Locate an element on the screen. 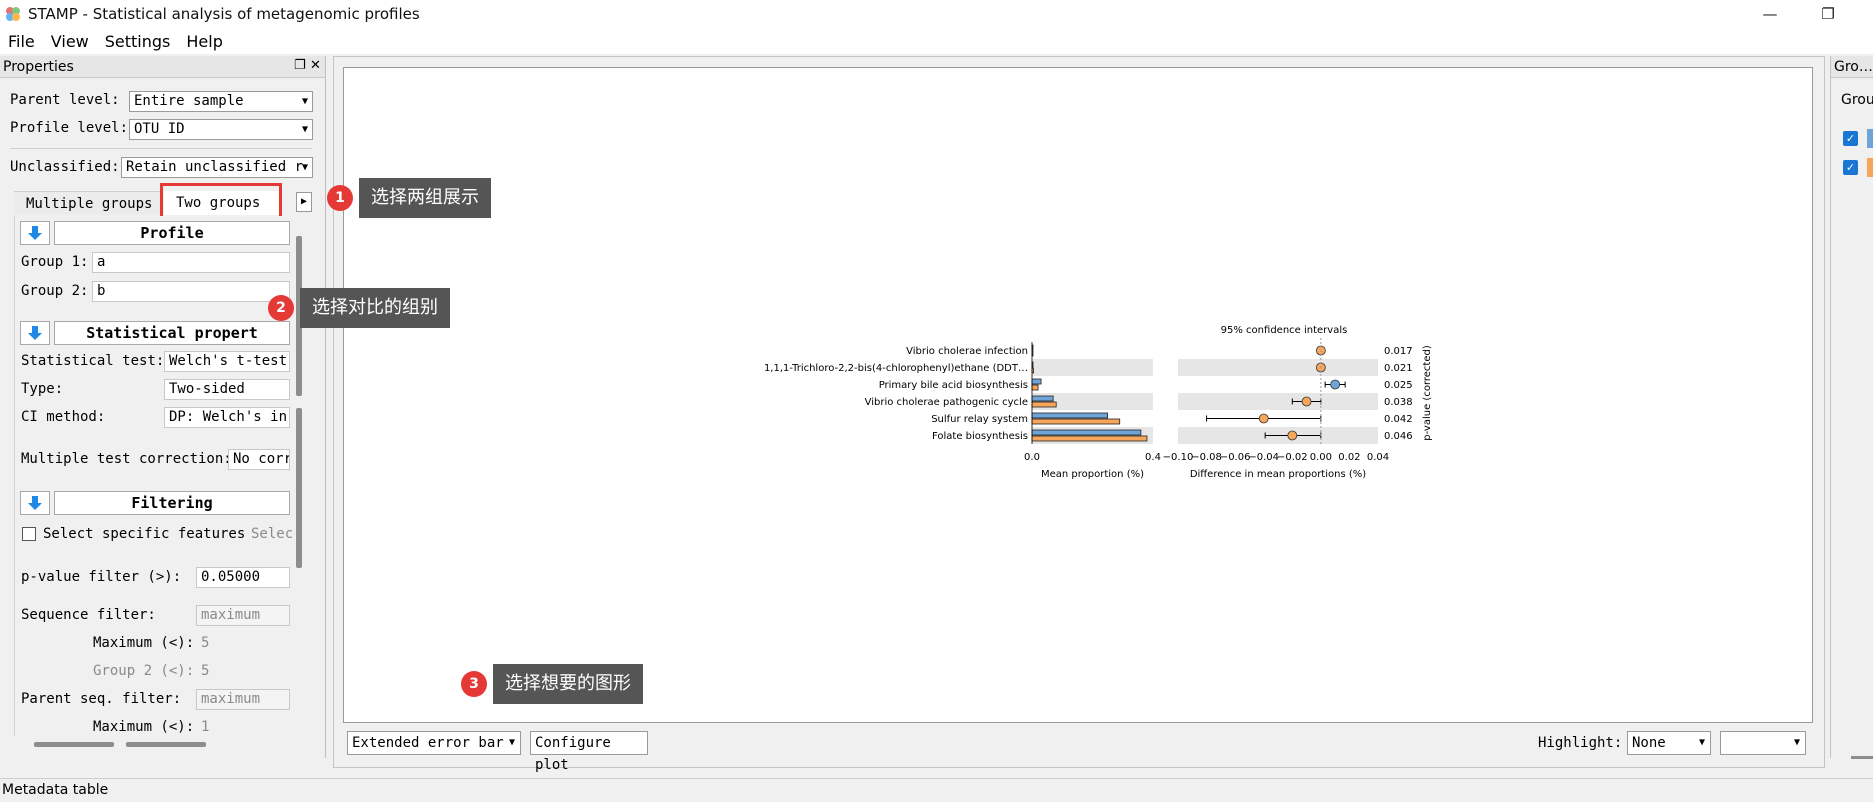 The height and width of the screenshot is (802, 1873). x-tick-right: 0.02 is located at coordinates (1349, 457).